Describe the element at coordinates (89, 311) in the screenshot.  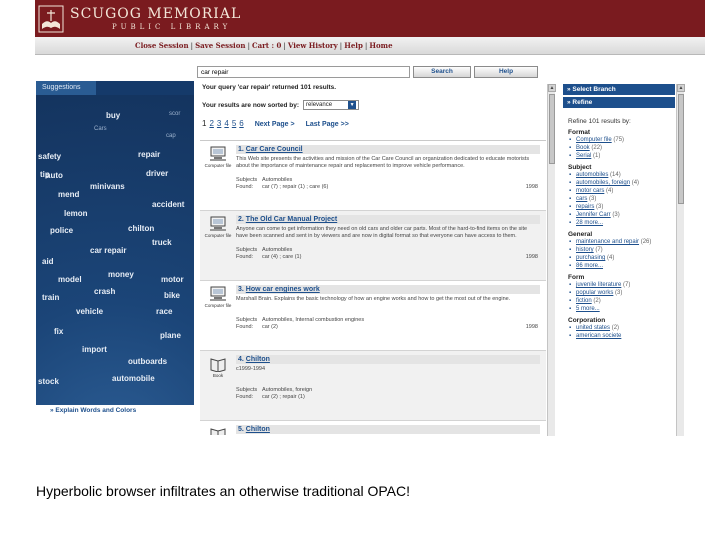
I see `suggestion-word: vehicle` at that location.